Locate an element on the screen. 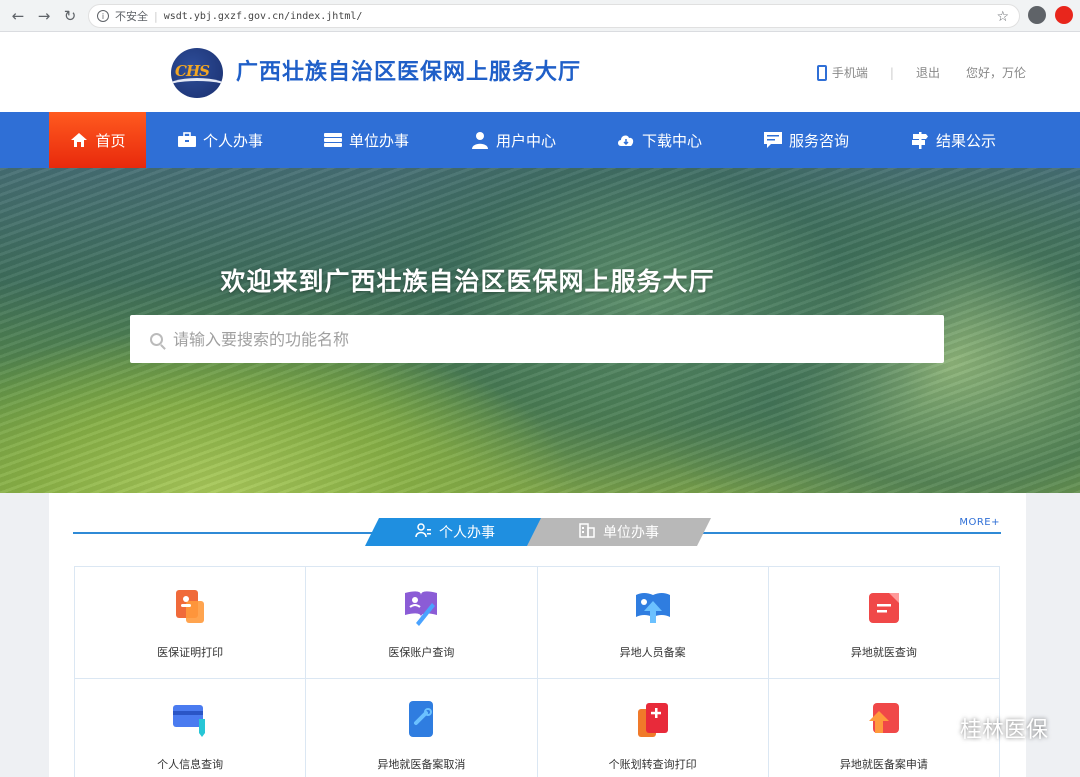  watermark-text: 桂林医保 is located at coordinates (1003, 730).